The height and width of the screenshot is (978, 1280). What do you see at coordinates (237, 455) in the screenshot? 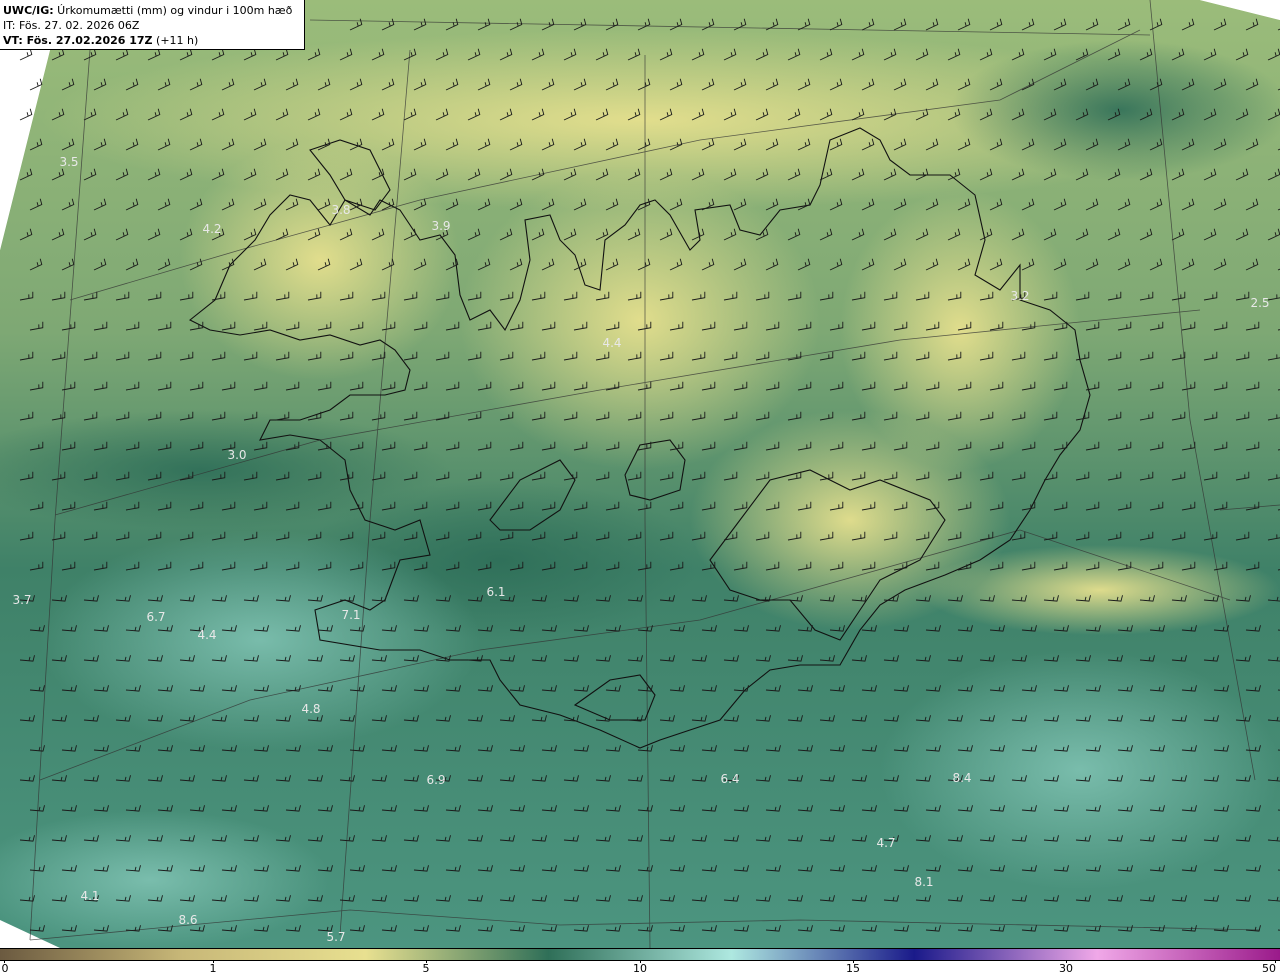
I see `point-value: 3.0` at bounding box center [237, 455].